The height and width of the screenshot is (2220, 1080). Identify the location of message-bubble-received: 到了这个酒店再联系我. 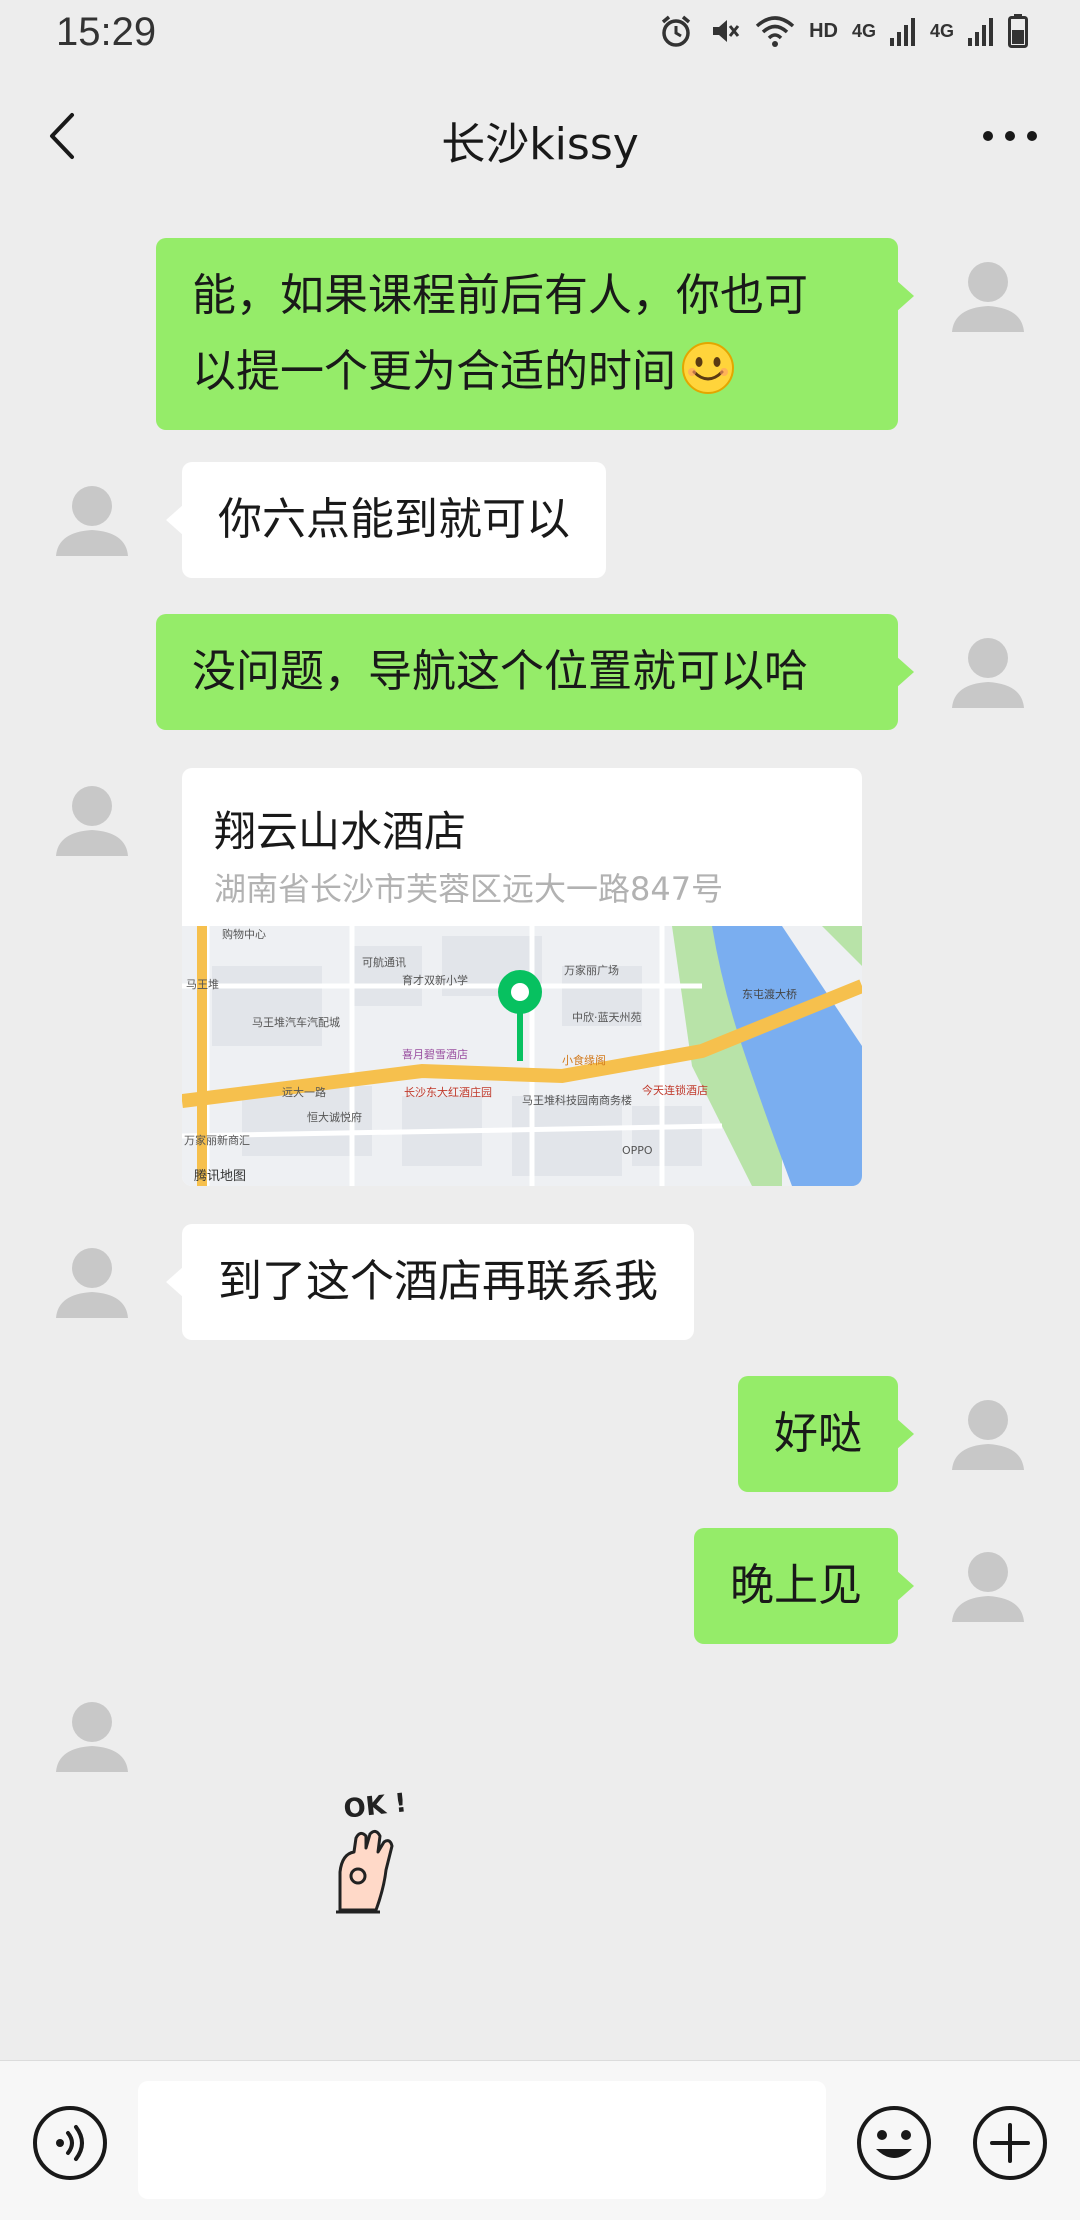
(430, 1282).